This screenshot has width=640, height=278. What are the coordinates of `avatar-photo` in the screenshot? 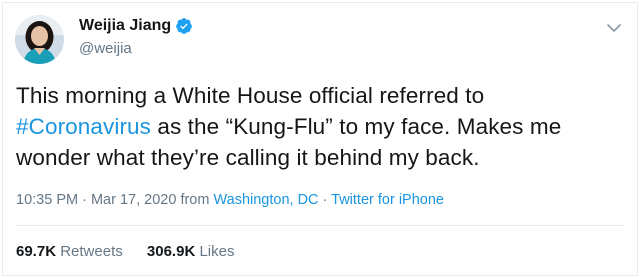 It's located at (39, 39).